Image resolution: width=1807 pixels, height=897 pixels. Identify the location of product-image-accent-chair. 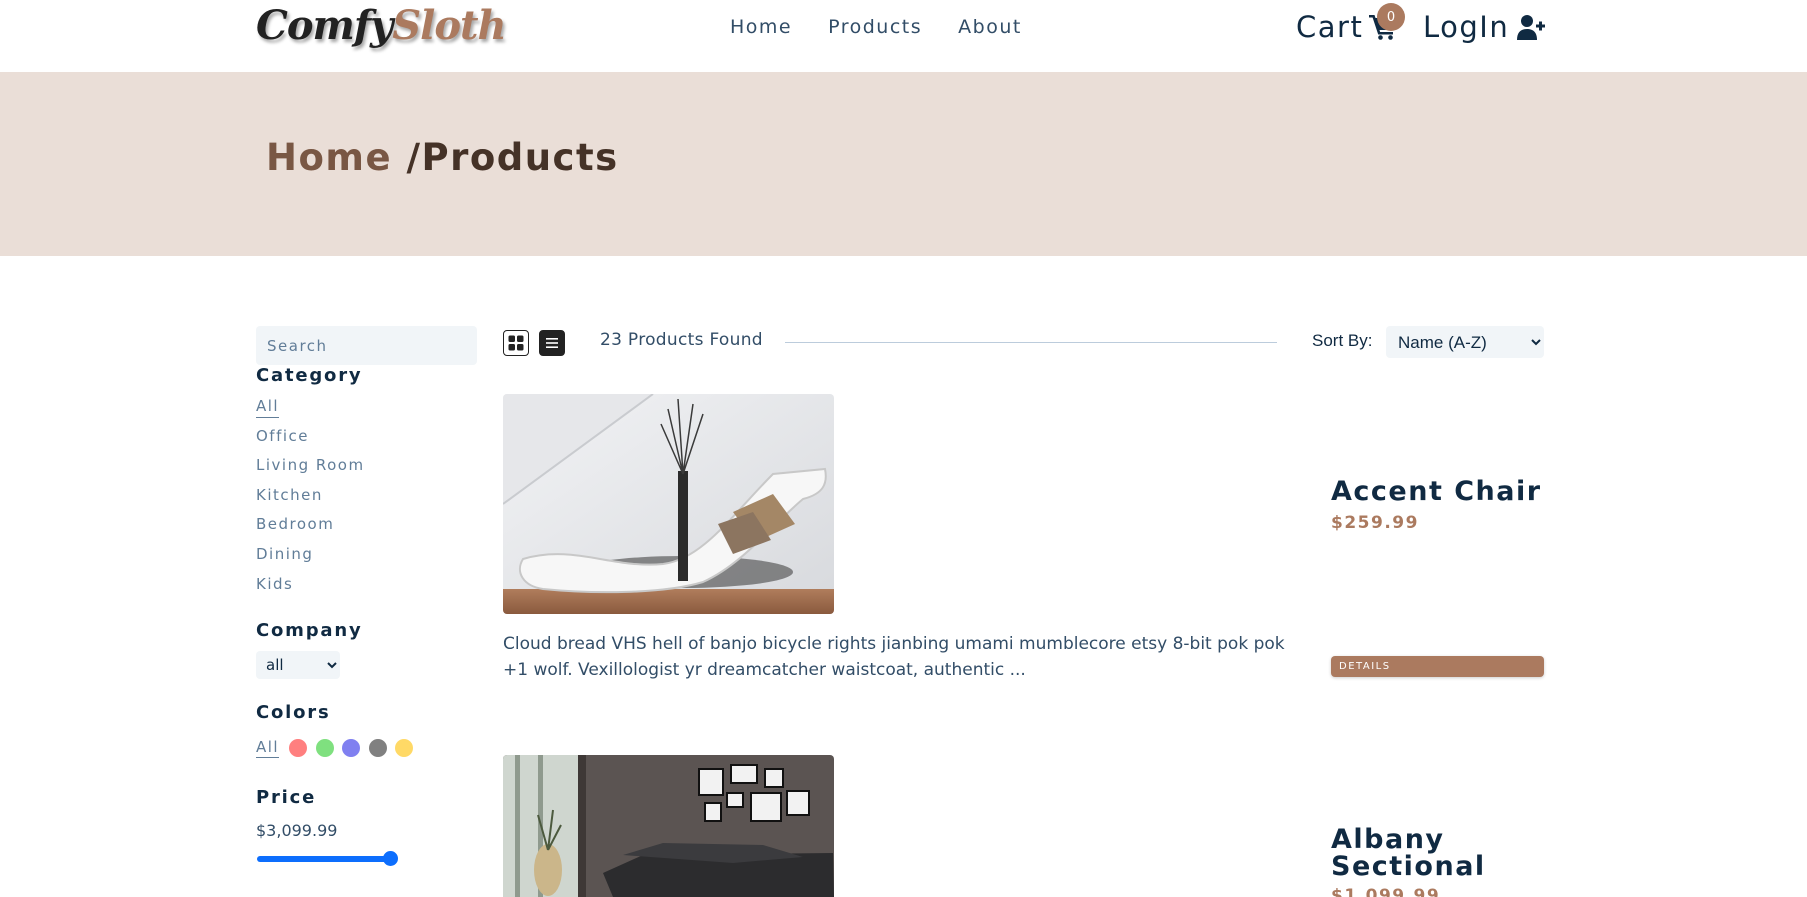
(668, 504).